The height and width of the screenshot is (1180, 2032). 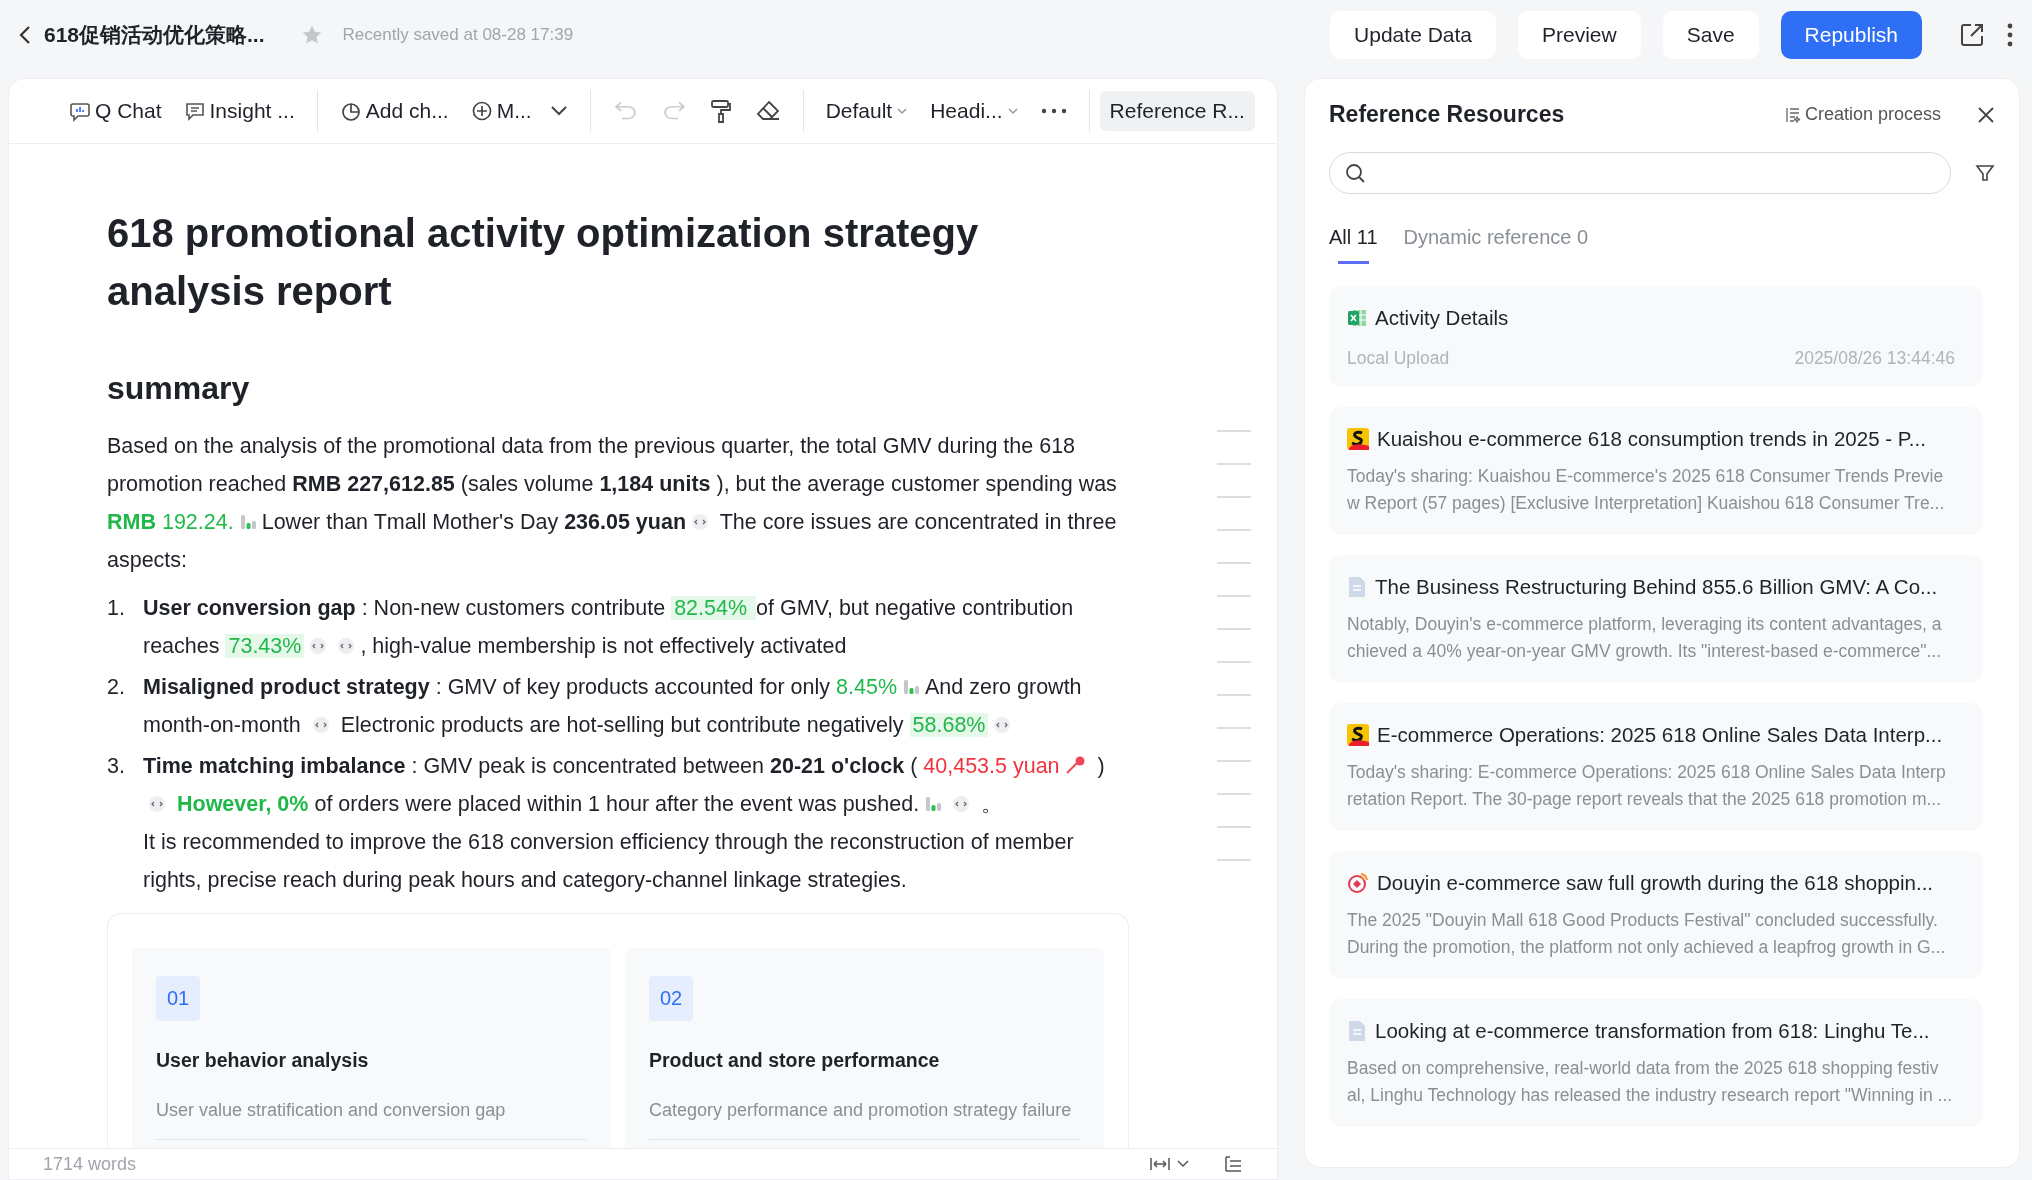 I want to click on message-icon, so click(x=194, y=111).